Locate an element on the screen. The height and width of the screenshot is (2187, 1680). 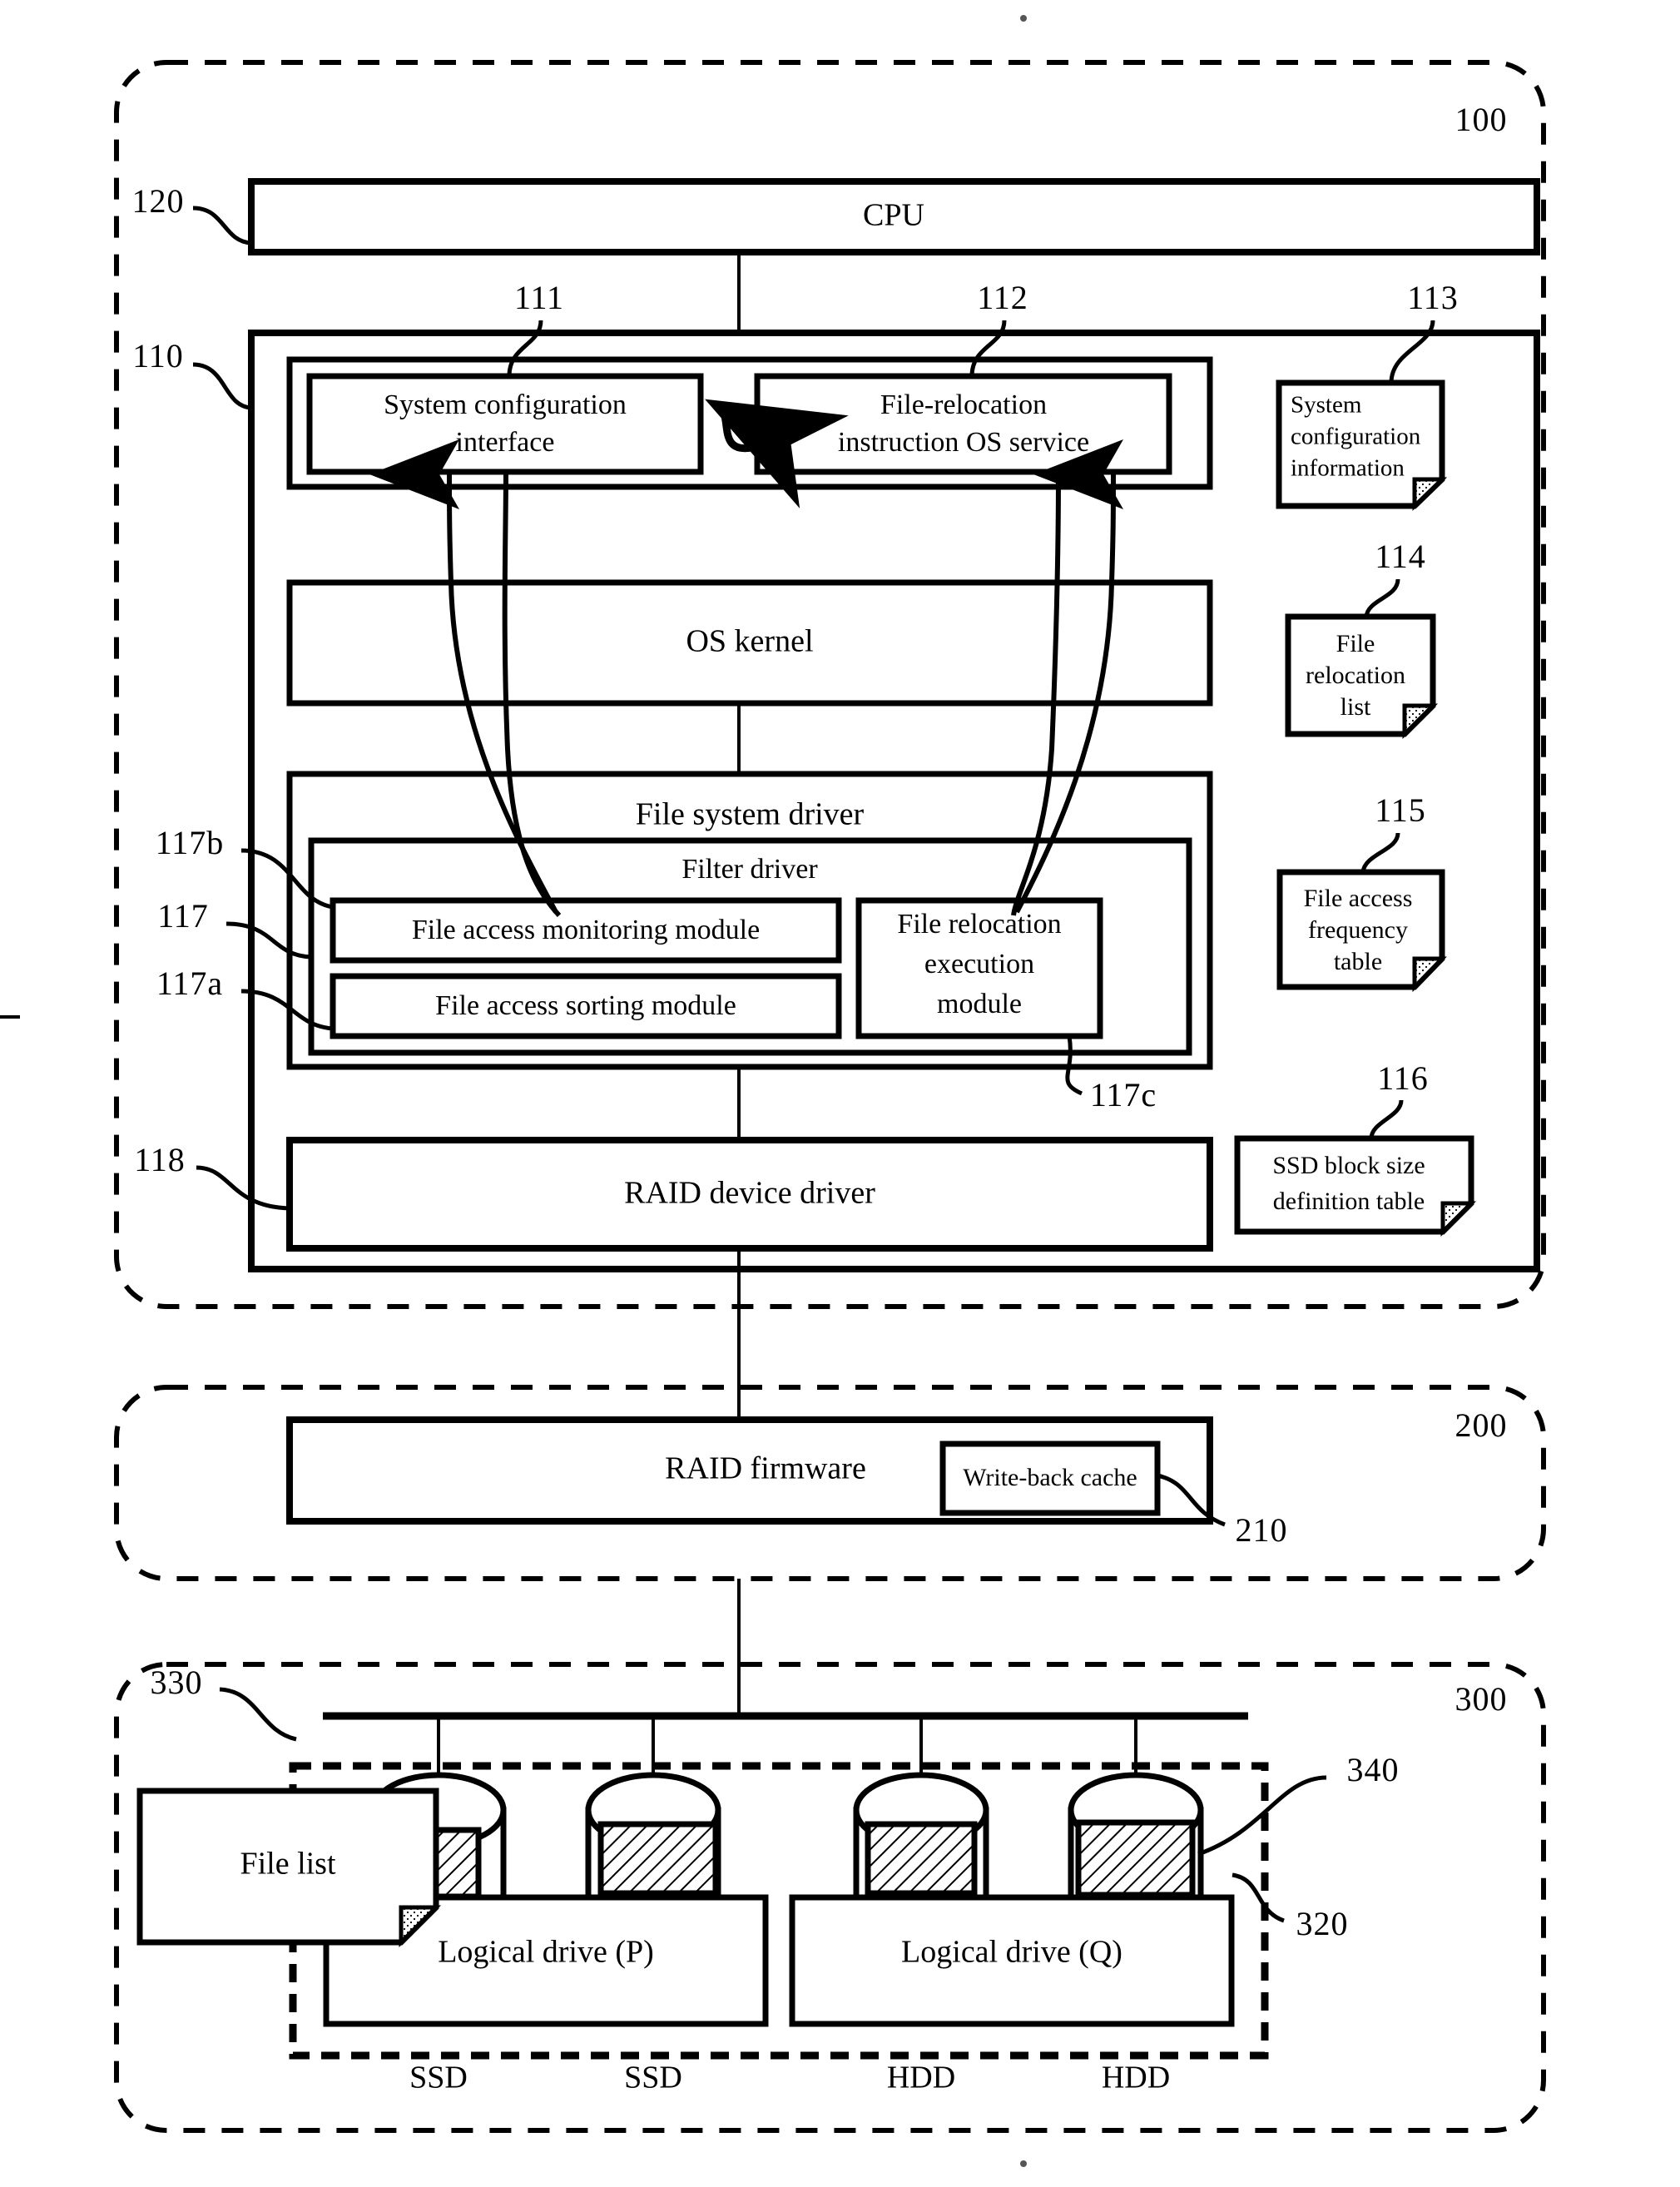
ref-200: 200 is located at coordinates (1481, 1425).